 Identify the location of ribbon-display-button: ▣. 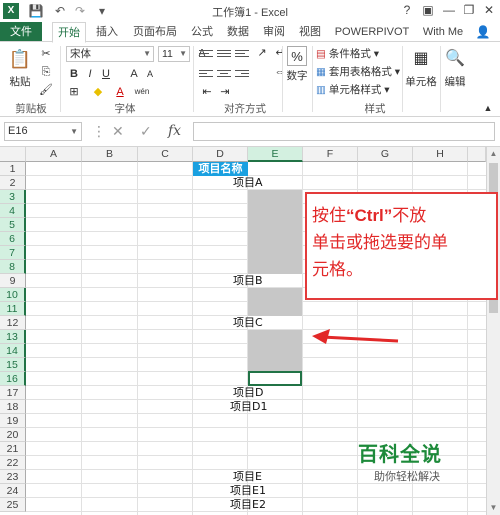
(428, 10).